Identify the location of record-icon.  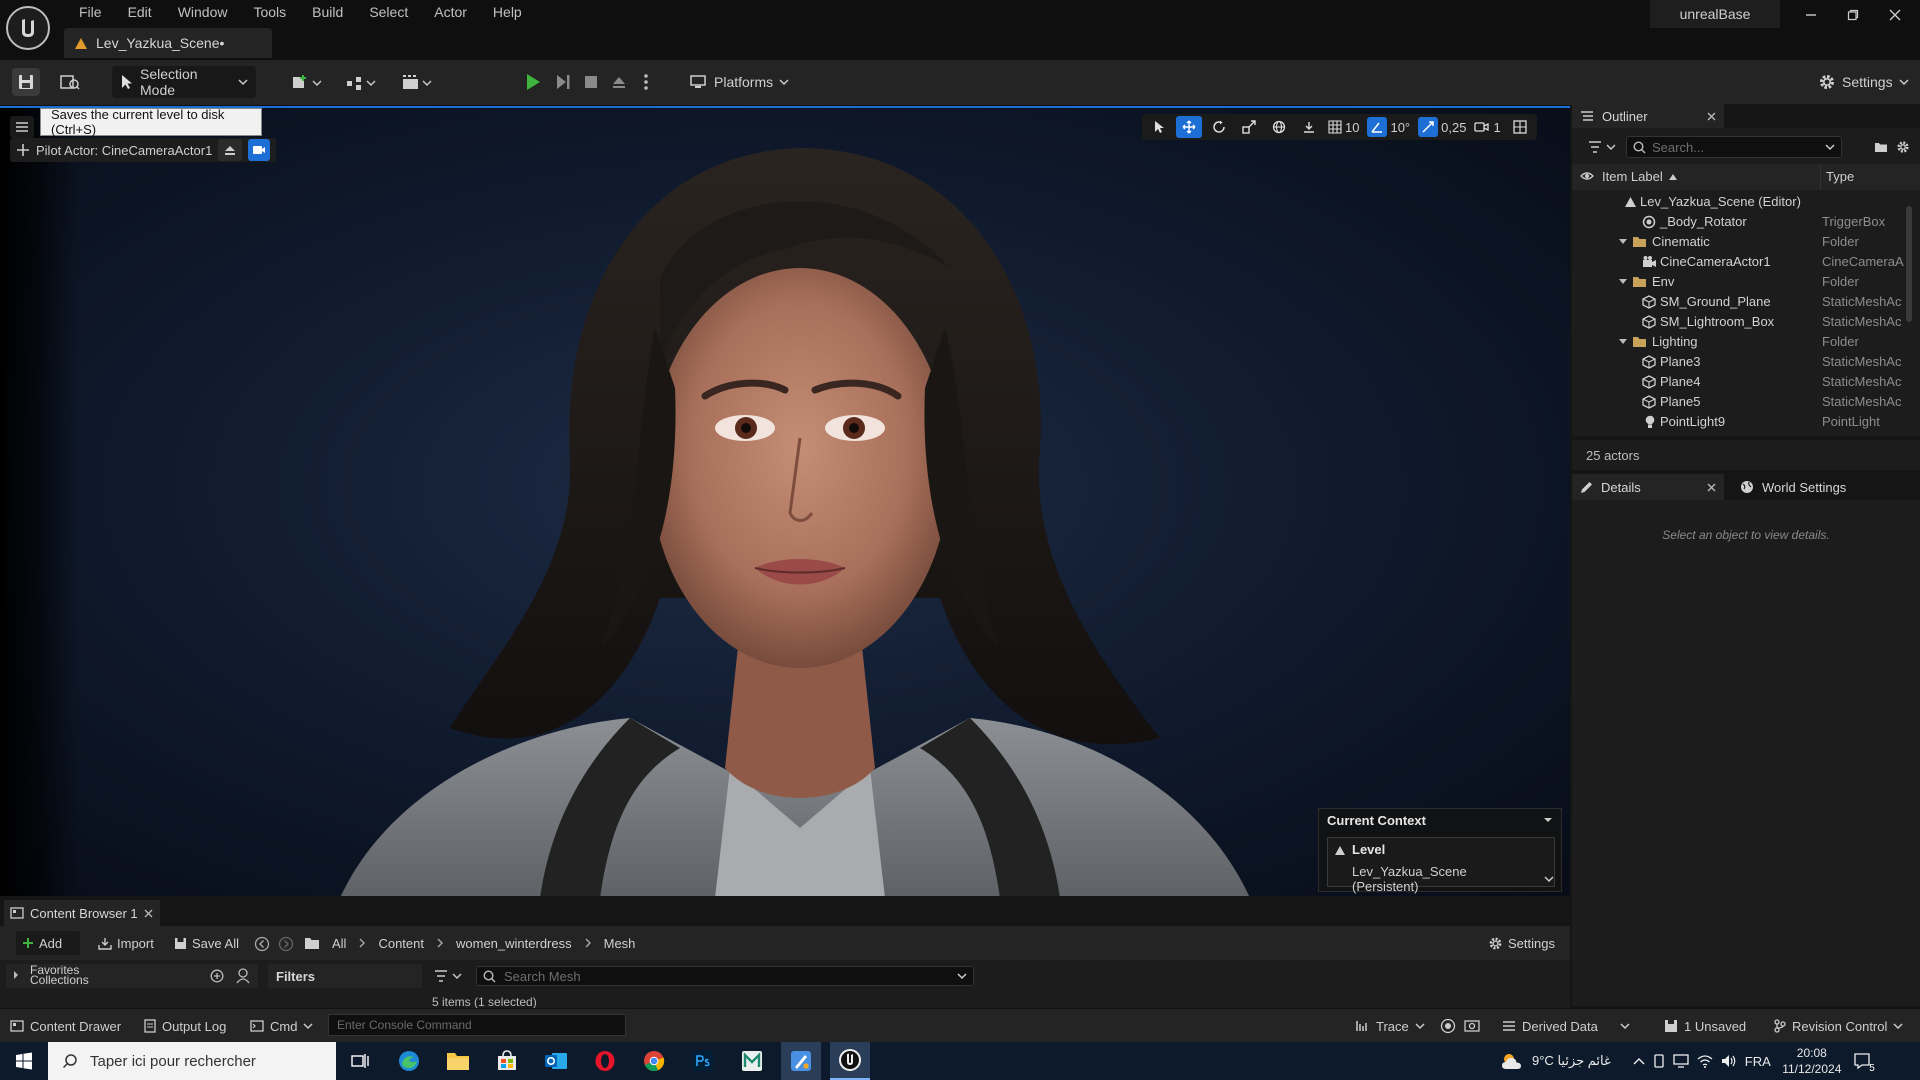
(1448, 1026).